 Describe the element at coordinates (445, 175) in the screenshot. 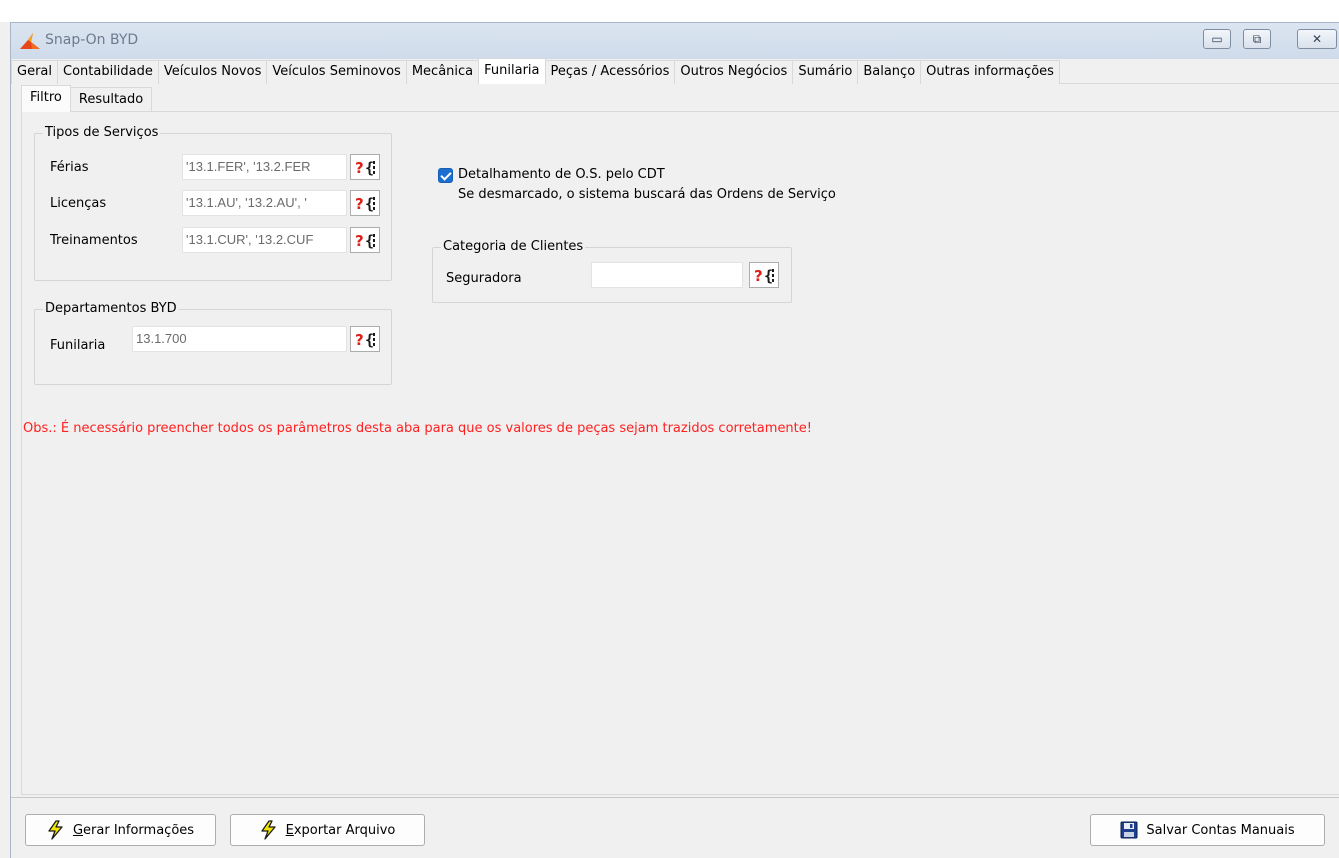

I see `detalhamento-checkbox` at that location.